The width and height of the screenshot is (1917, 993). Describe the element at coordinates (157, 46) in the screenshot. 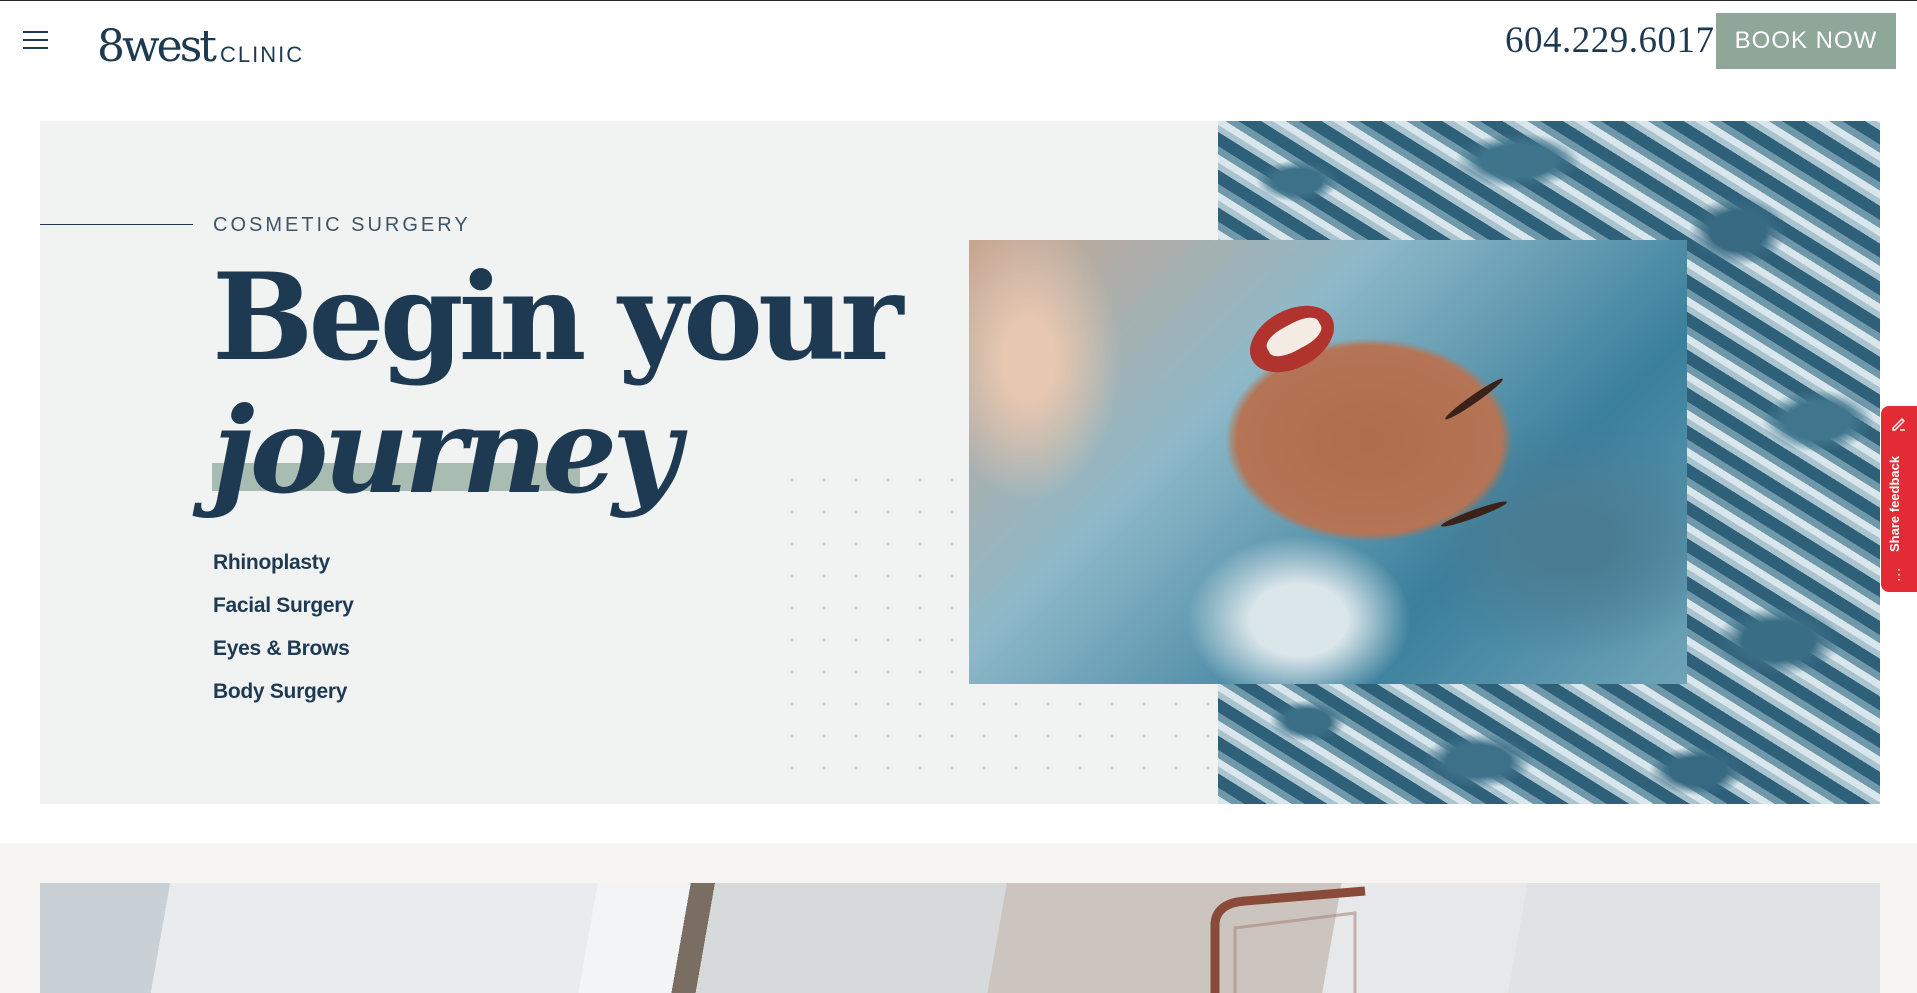

I see `logo-mark: 8west` at that location.